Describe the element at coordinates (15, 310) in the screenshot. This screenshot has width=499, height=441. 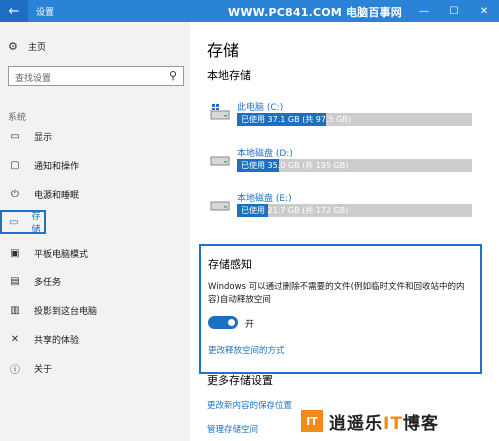
I see `project-icon: ▥` at that location.